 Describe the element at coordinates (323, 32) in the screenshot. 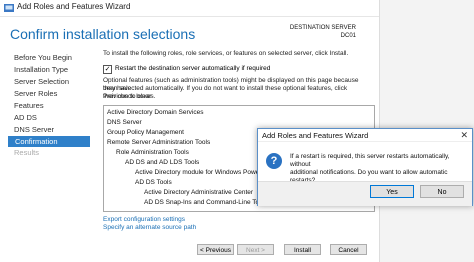

I see `destination-server-info: DESTINATION SERVER DC01` at that location.